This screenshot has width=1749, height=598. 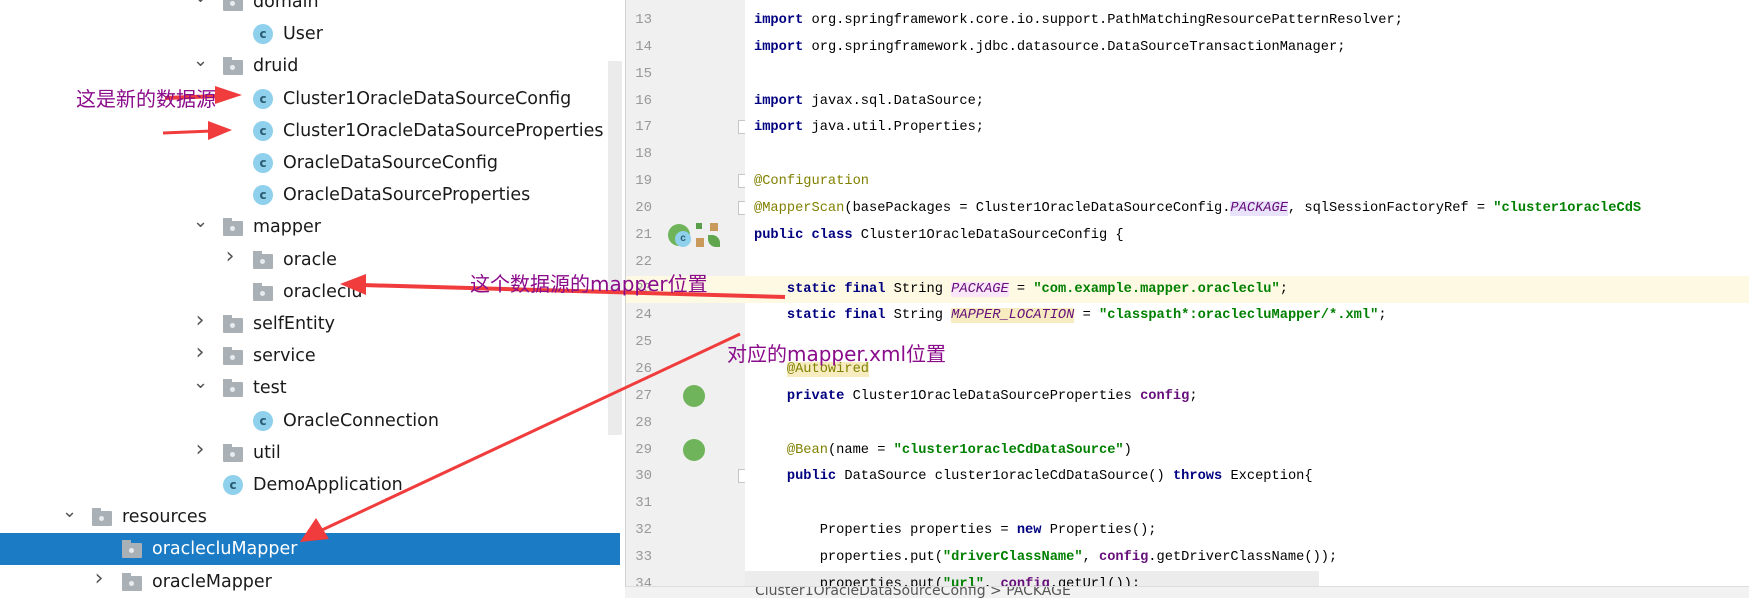 What do you see at coordinates (589, 284) in the screenshot?
I see `annotation-mapper-location: 这个数据源的mapper位置` at bounding box center [589, 284].